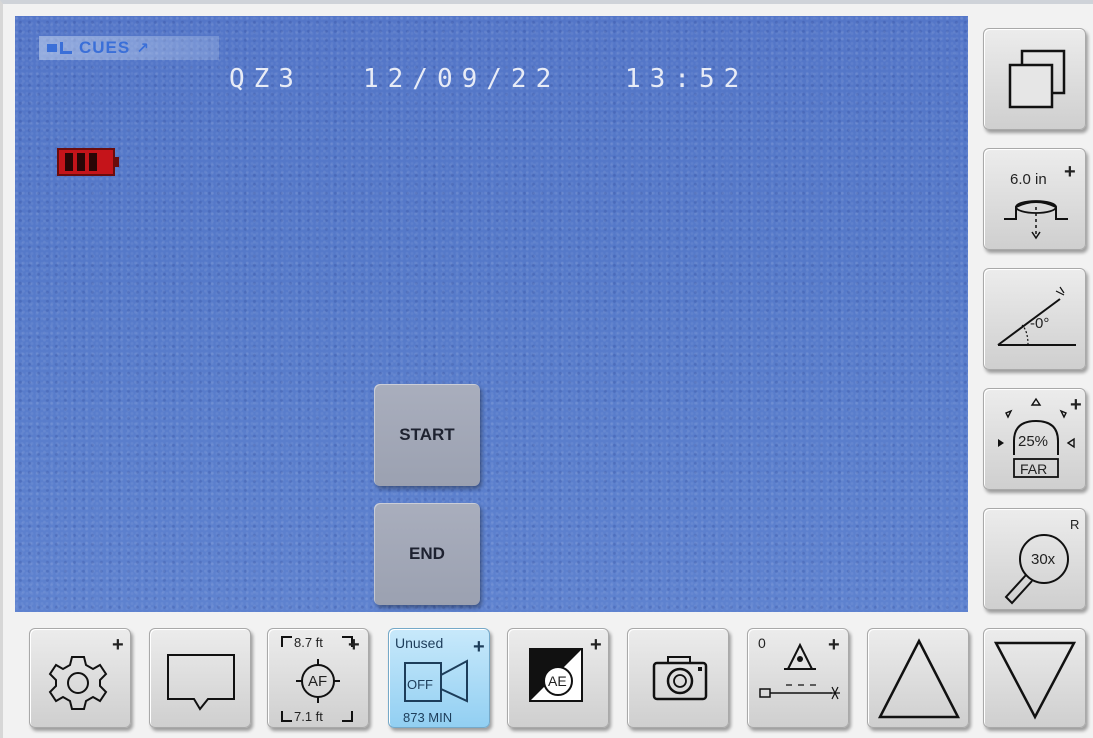 This screenshot has width=1093, height=738. Describe the element at coordinates (318, 681) in the screenshot. I see `focus-label: AF` at that location.